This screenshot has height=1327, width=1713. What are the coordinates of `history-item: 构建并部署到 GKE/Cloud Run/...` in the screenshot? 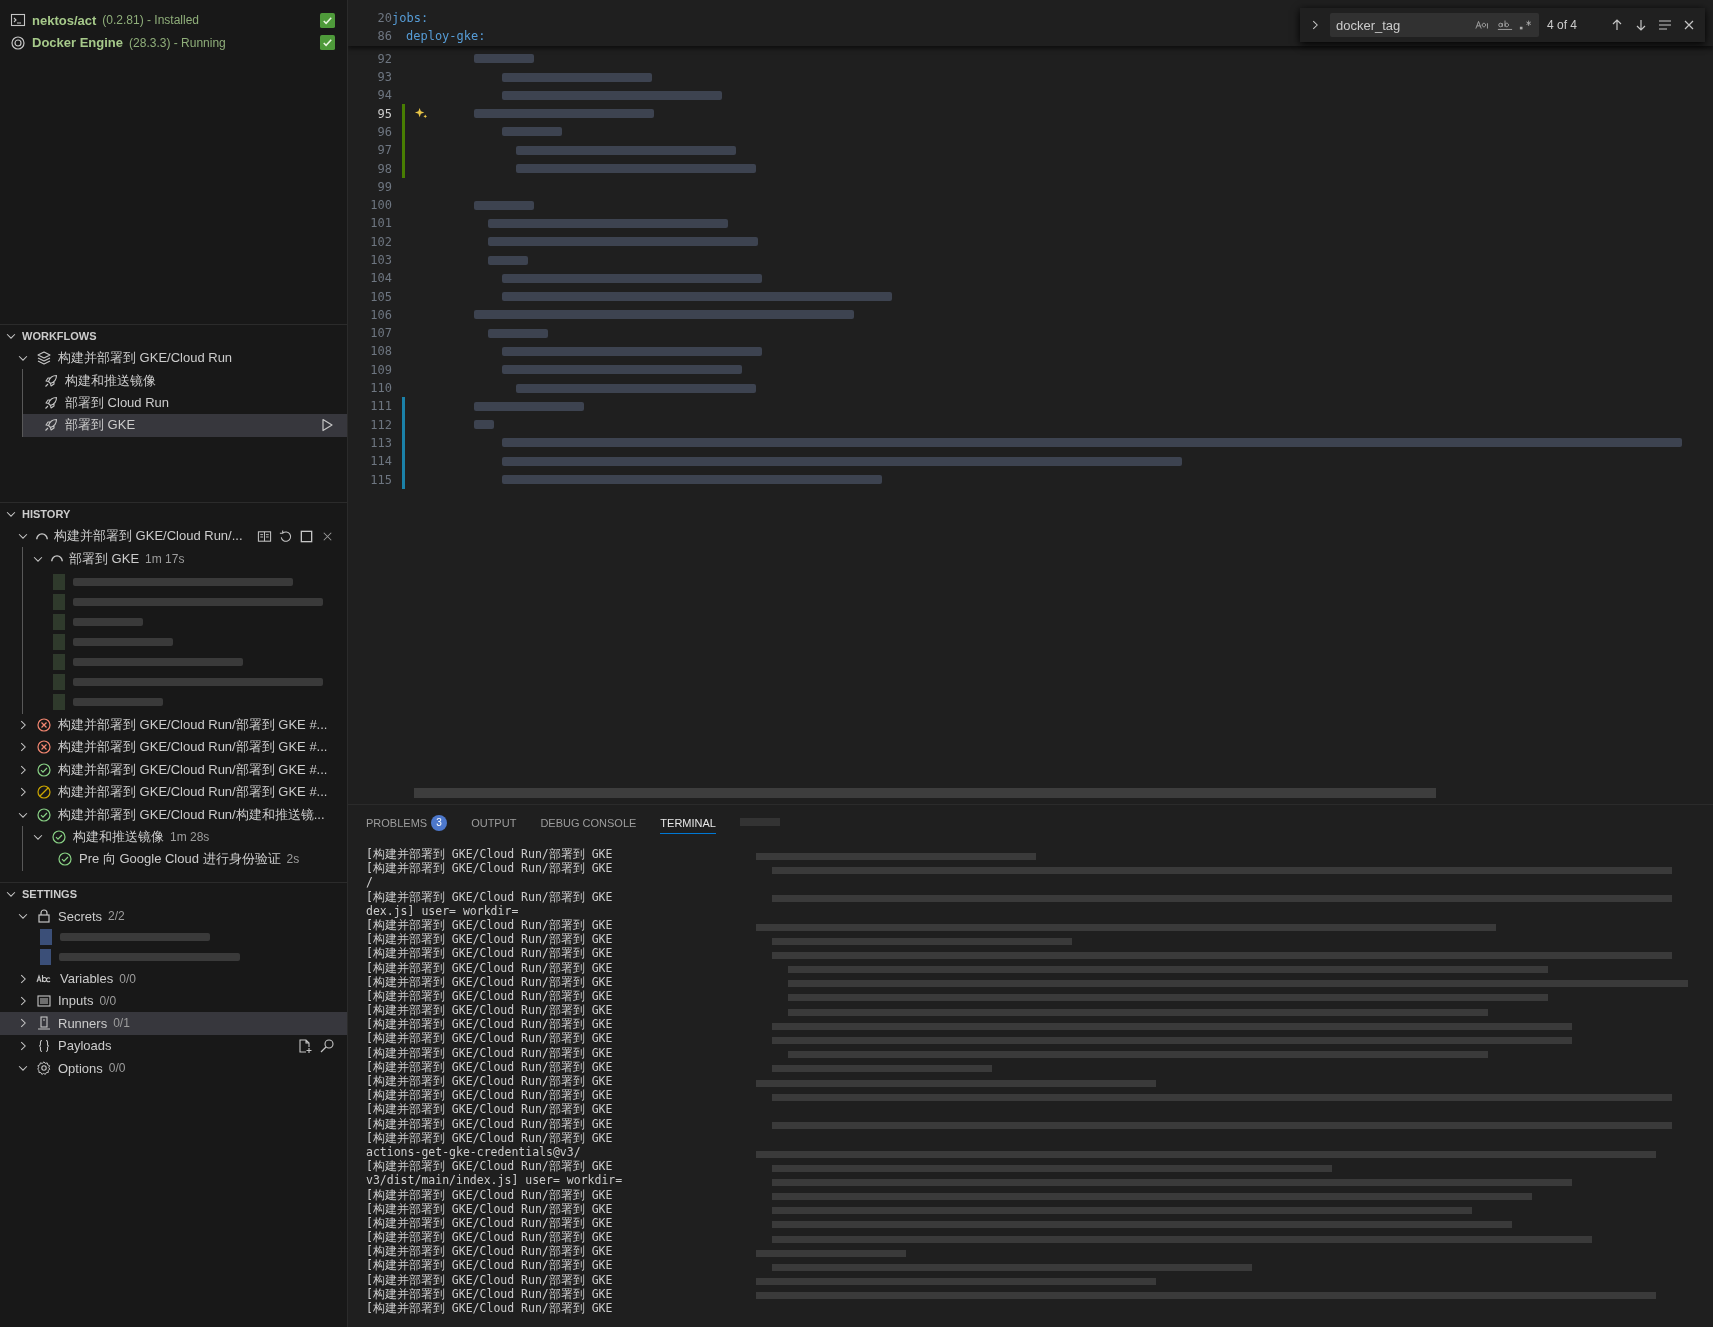 It's located at (173, 536).